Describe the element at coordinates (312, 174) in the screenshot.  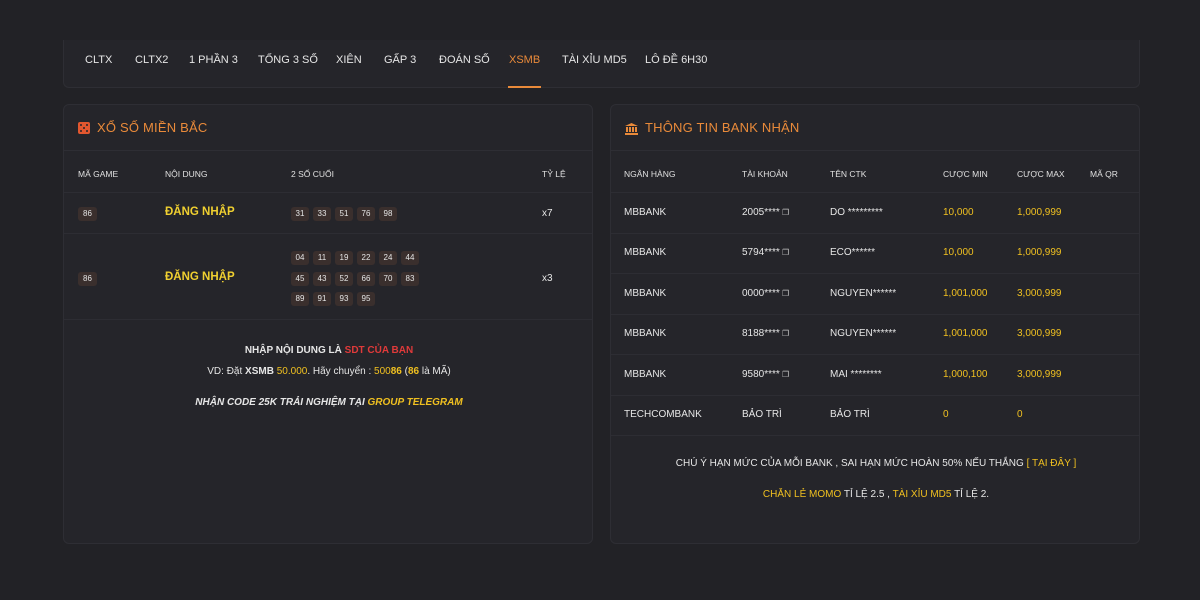
I see `col-header-last2: 2 SỐ CUỐI` at that location.